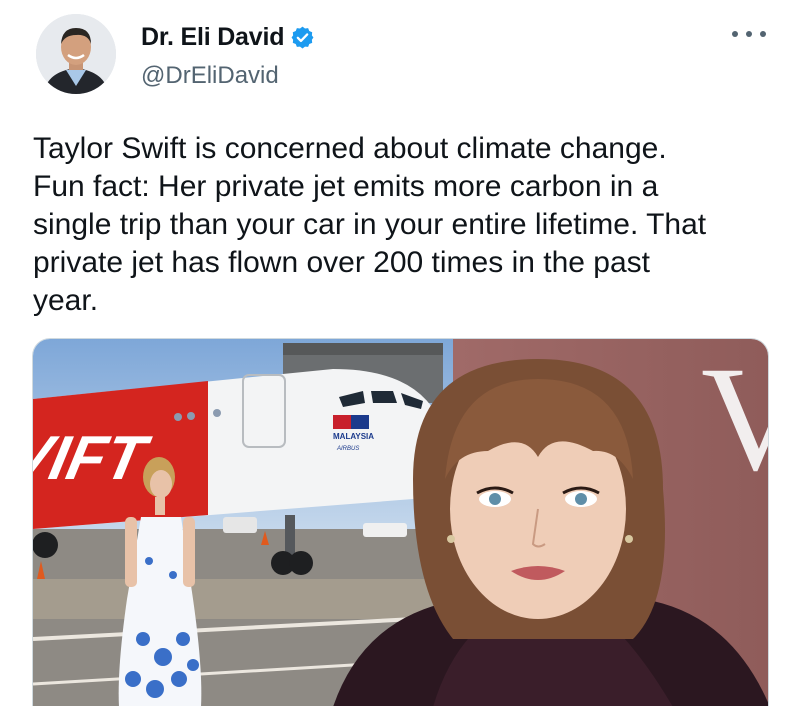  Describe the element at coordinates (228, 76) in the screenshot. I see `author-handle: @DrEliDavid` at that location.